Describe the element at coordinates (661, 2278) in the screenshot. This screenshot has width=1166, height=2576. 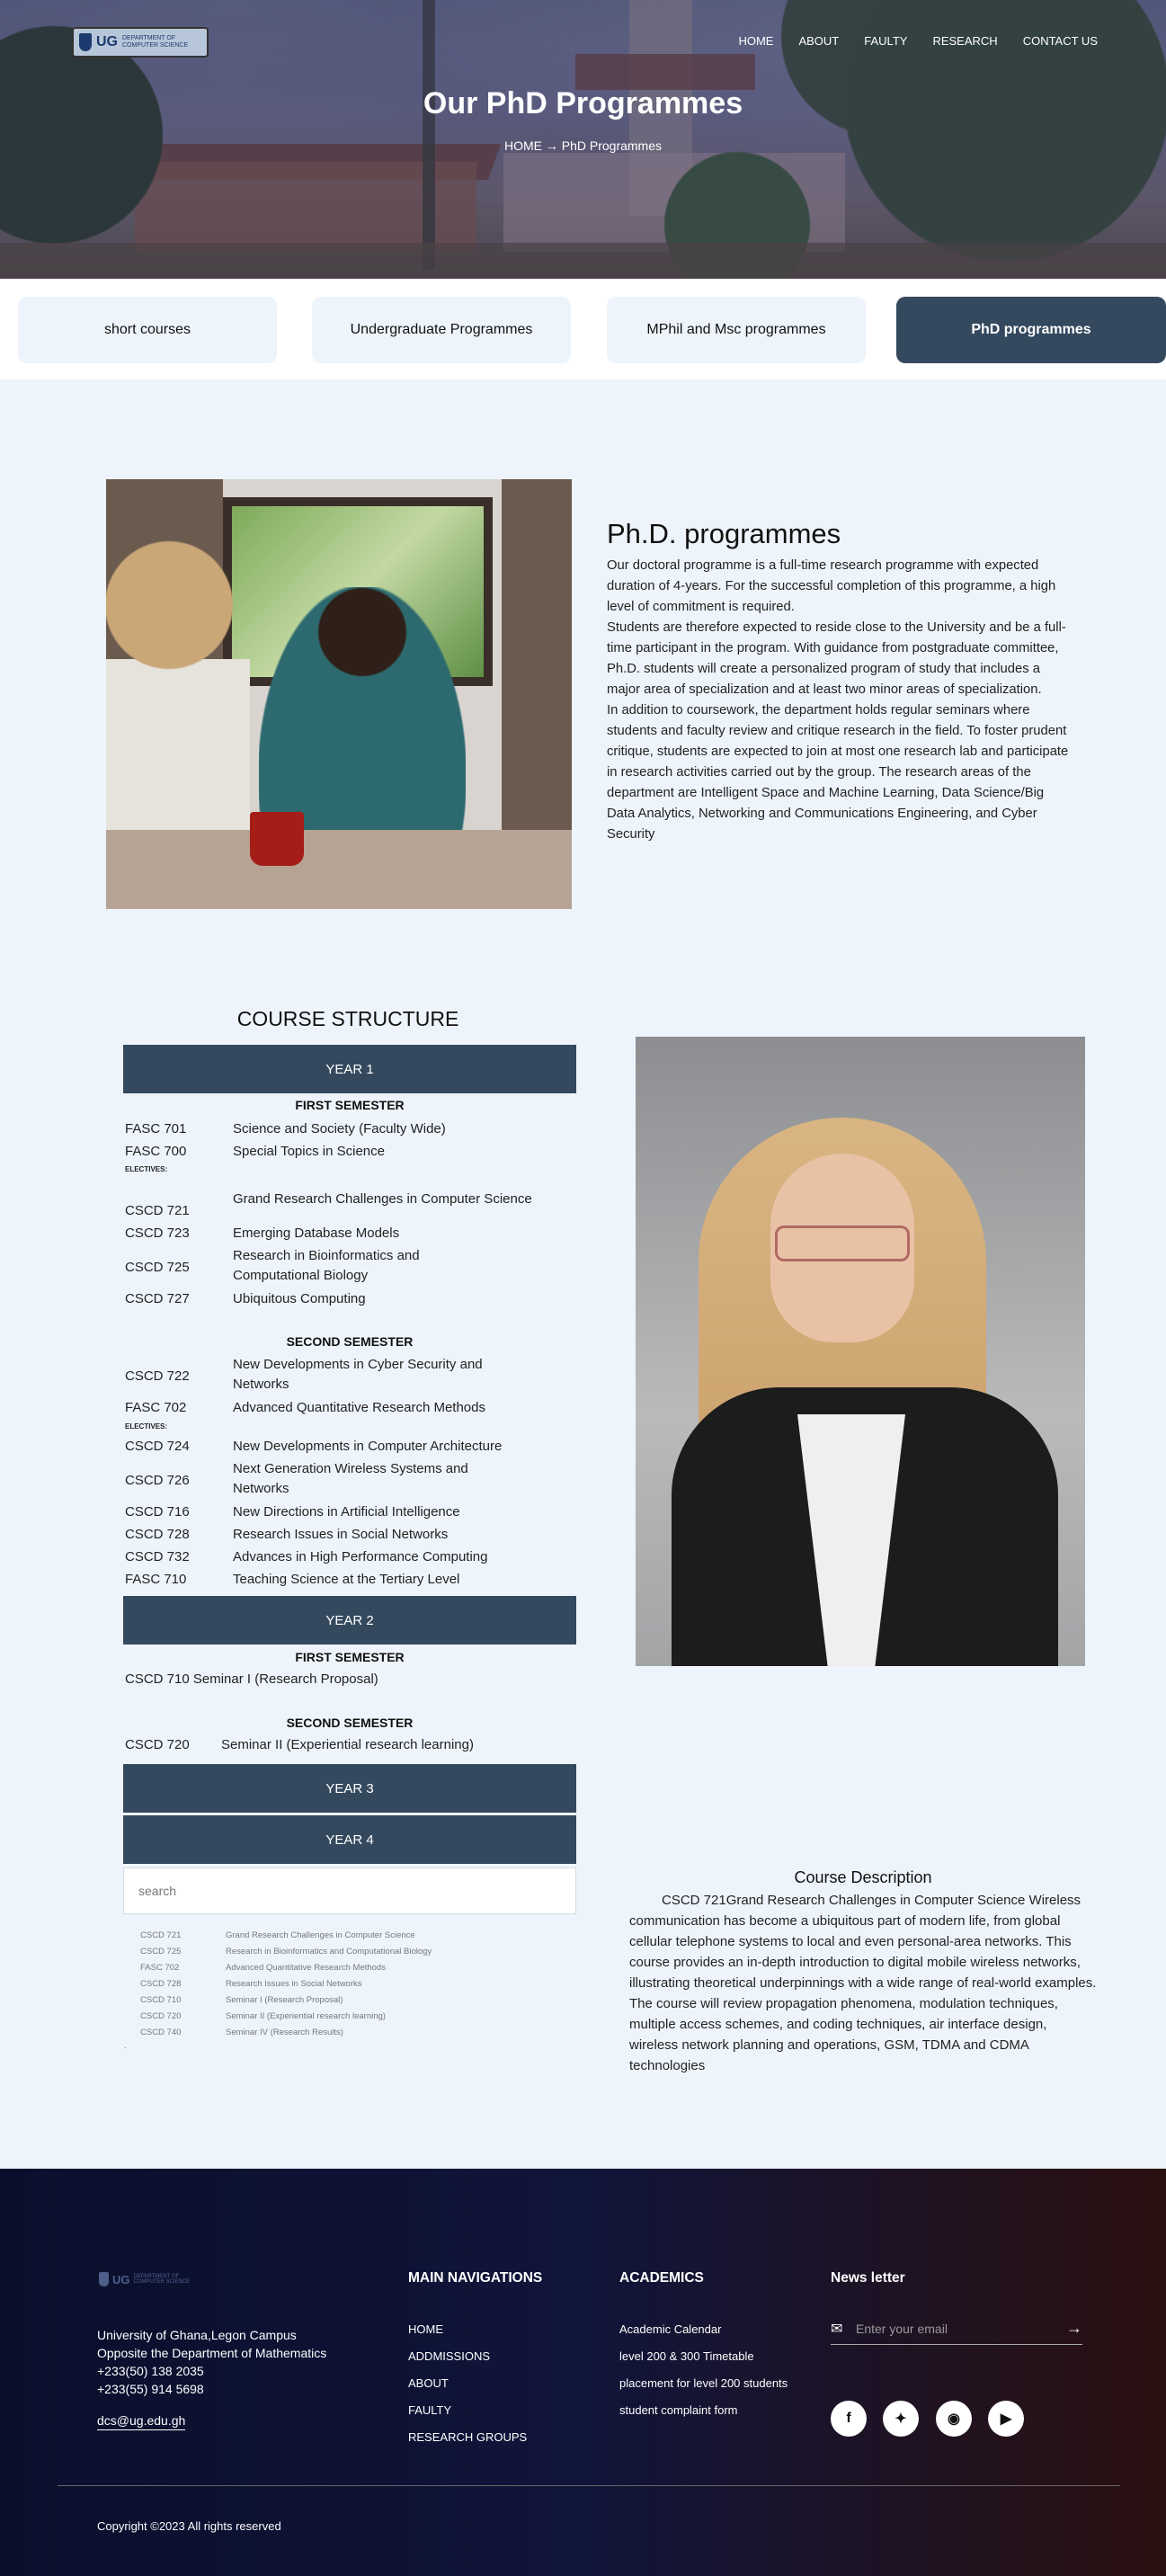
I see `academics-heading: ACADEMICS` at that location.